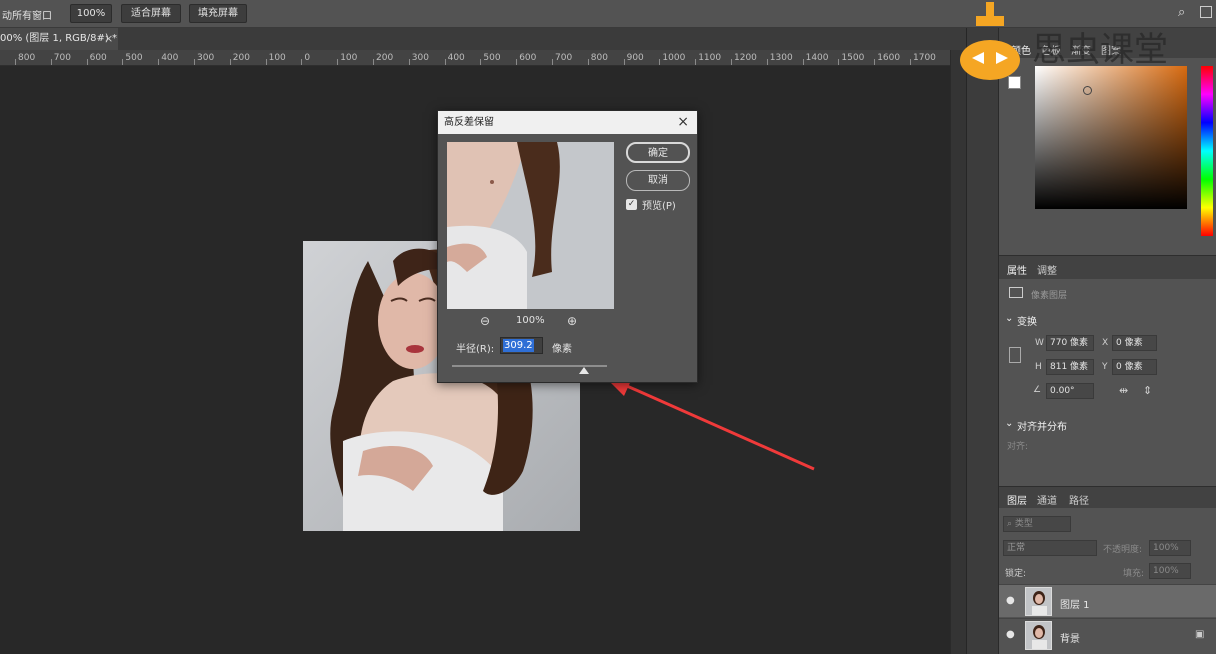 This screenshot has width=1216, height=654. I want to click on fill-field: 100%, so click(1170, 571).